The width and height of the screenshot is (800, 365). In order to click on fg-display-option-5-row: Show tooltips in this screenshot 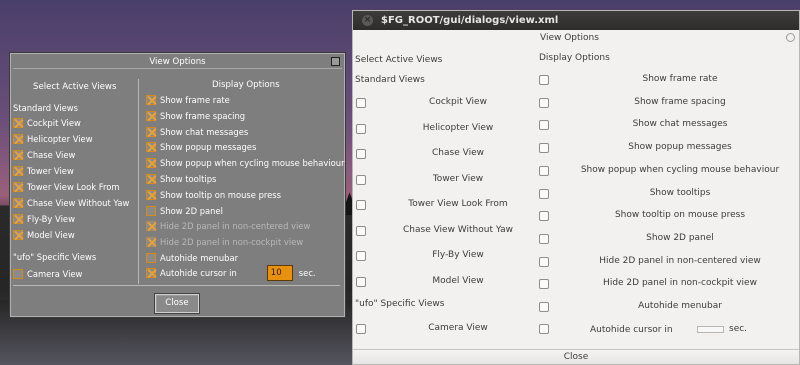, I will do `click(181, 179)`.